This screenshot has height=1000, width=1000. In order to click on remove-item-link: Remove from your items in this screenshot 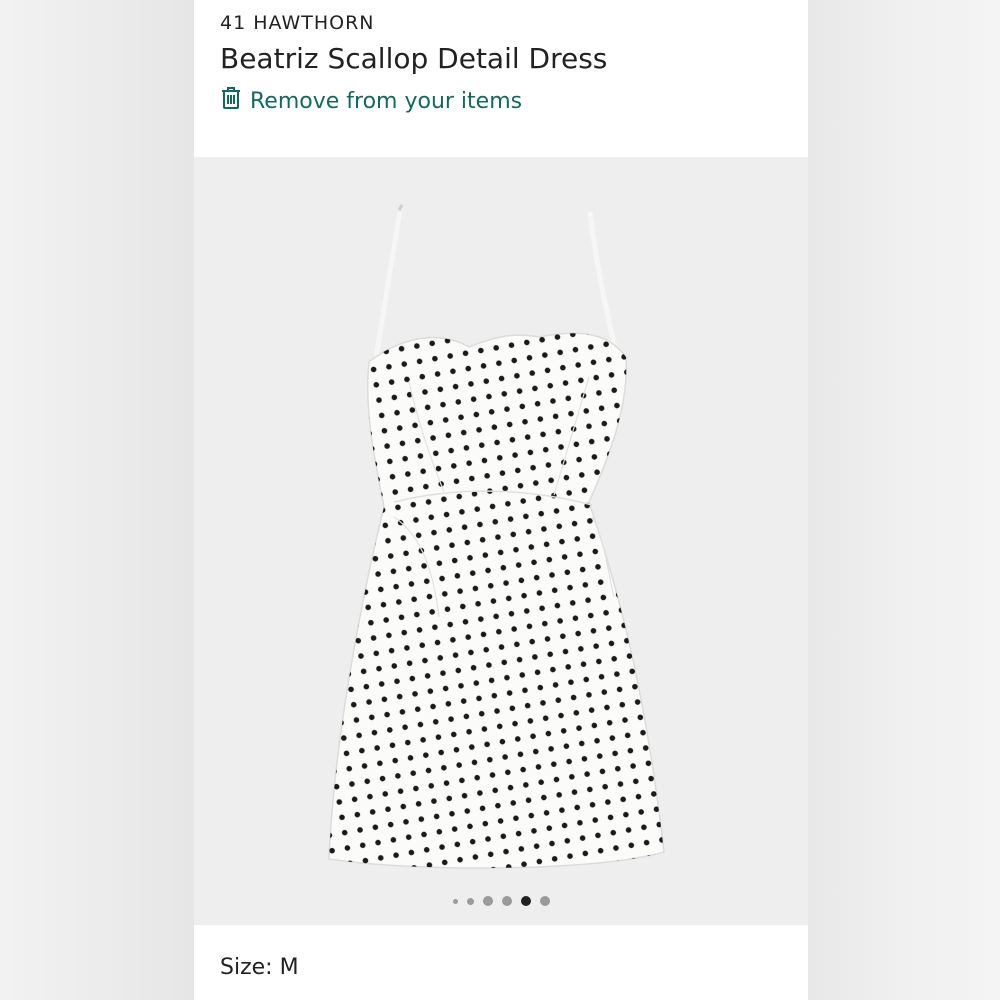, I will do `click(371, 101)`.